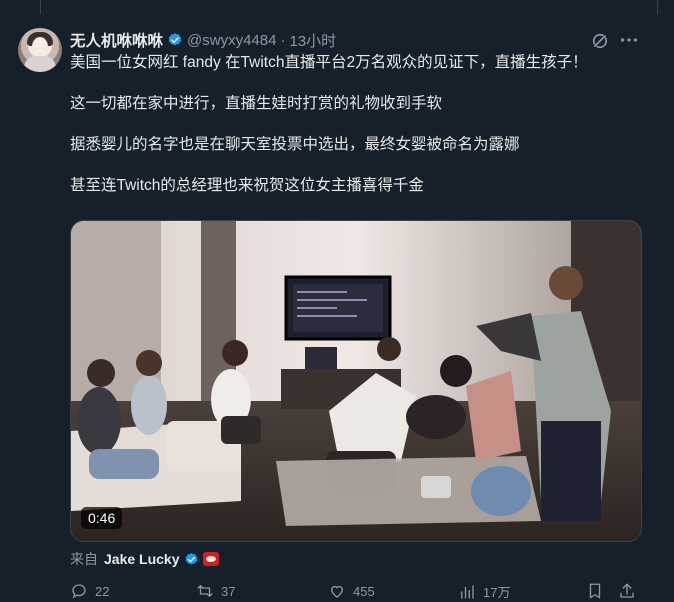 The height and width of the screenshot is (602, 674). Describe the element at coordinates (337, 591) in the screenshot. I see `like-icon` at that location.